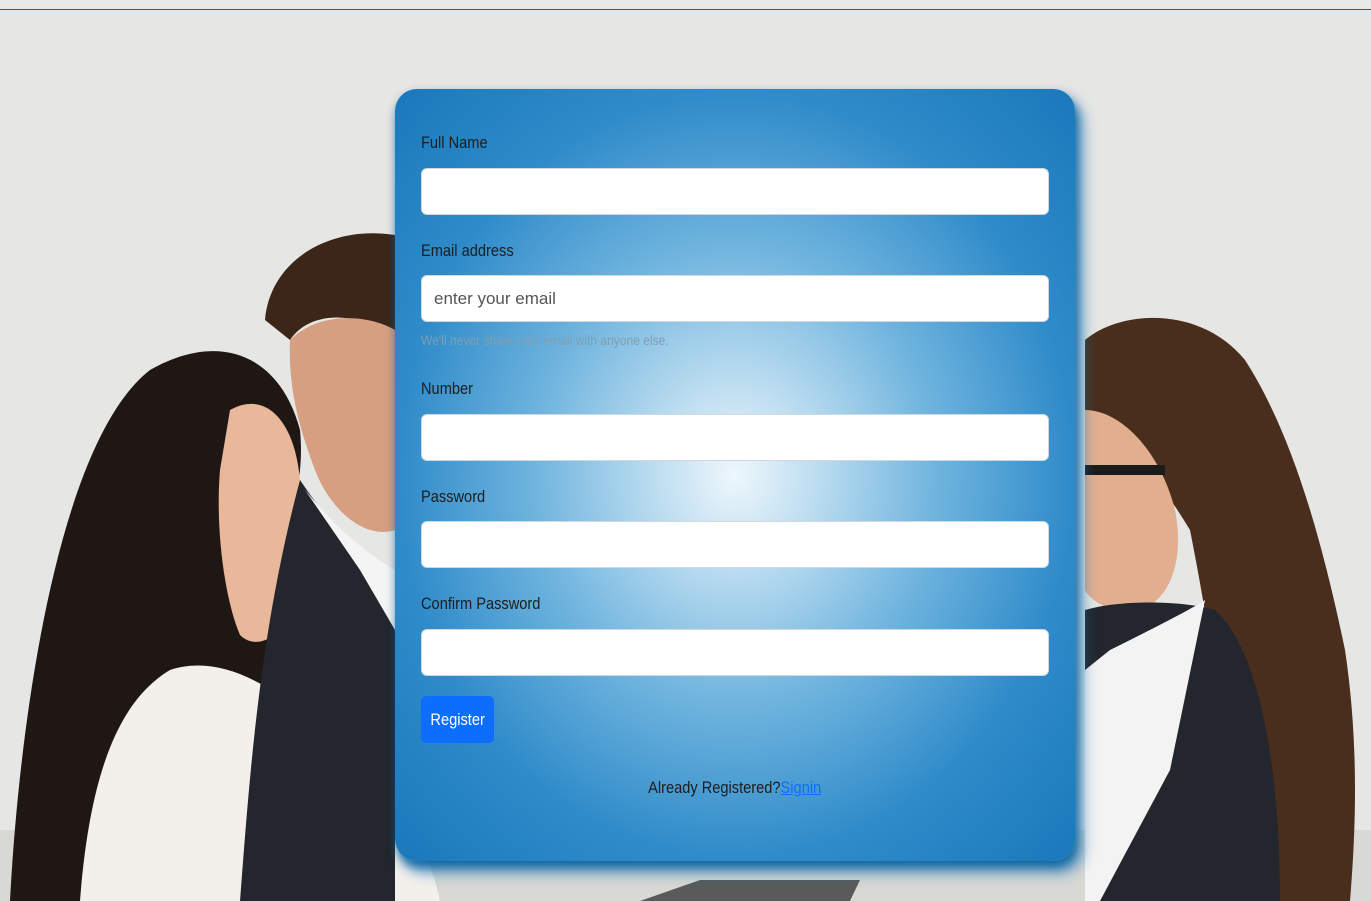 The image size is (1371, 901). Describe the element at coordinates (467, 250) in the screenshot. I see `email-label: Email address` at that location.